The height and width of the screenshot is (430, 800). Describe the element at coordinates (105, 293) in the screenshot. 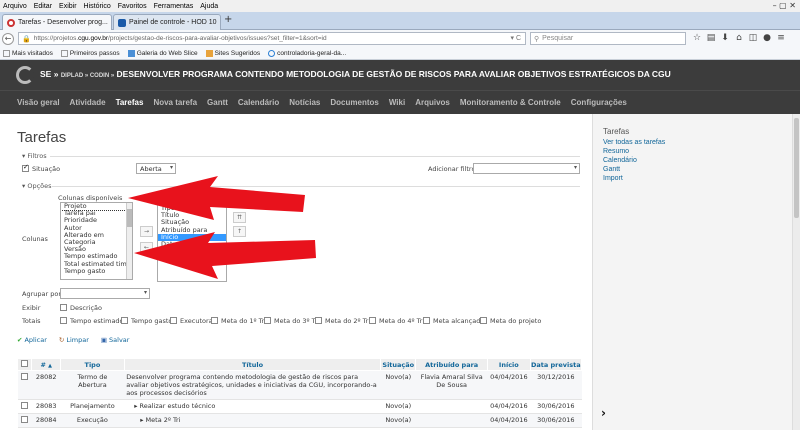

I see `agrupar-select: ▾` at that location.